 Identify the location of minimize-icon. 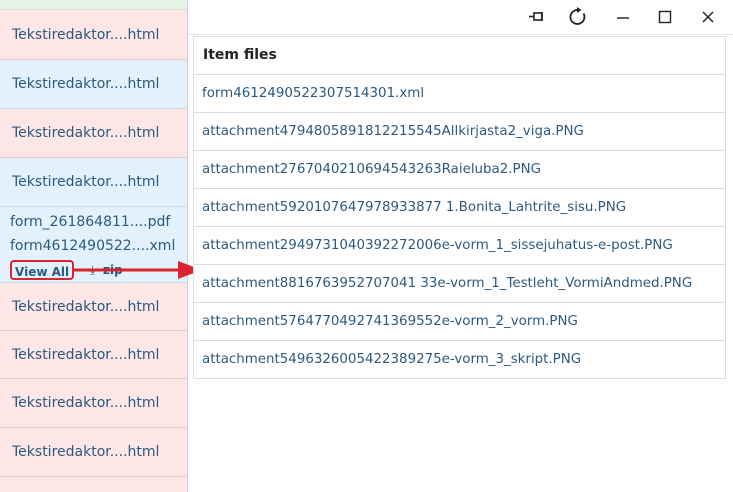
(623, 18).